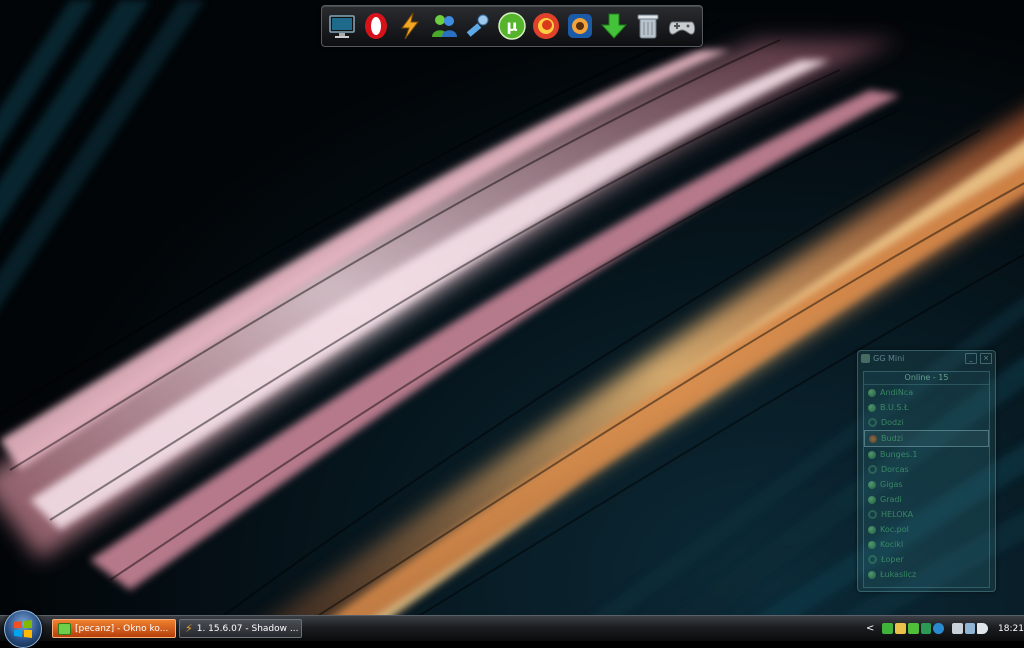 Image resolution: width=1024 pixels, height=648 pixels. I want to click on volume-icon, so click(983, 628).